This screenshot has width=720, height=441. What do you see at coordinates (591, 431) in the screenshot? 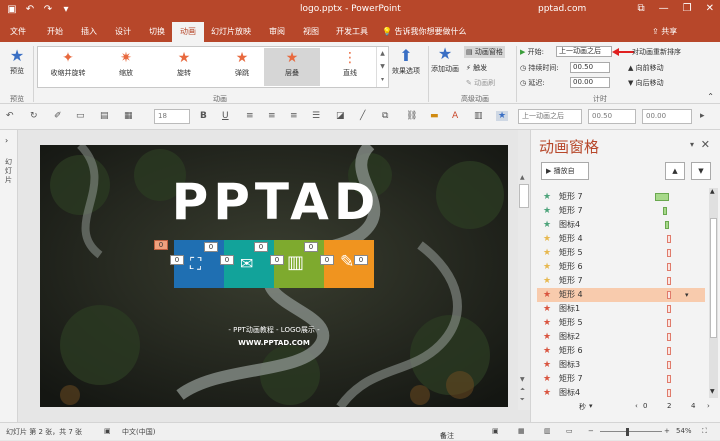
I see `zoom-out-icon: −` at bounding box center [591, 431].